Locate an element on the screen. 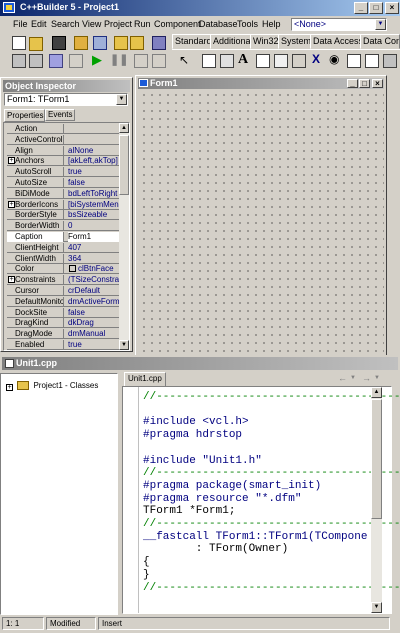  code-editor-title: Unit1.cpp is located at coordinates (200, 363).